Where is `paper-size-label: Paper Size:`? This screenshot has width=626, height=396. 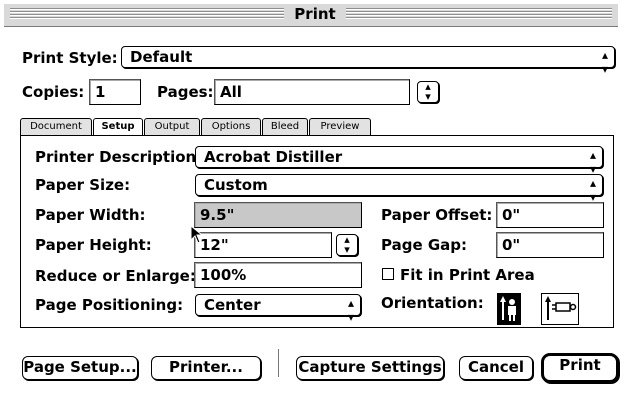
paper-size-label: Paper Size: is located at coordinates (83, 185).